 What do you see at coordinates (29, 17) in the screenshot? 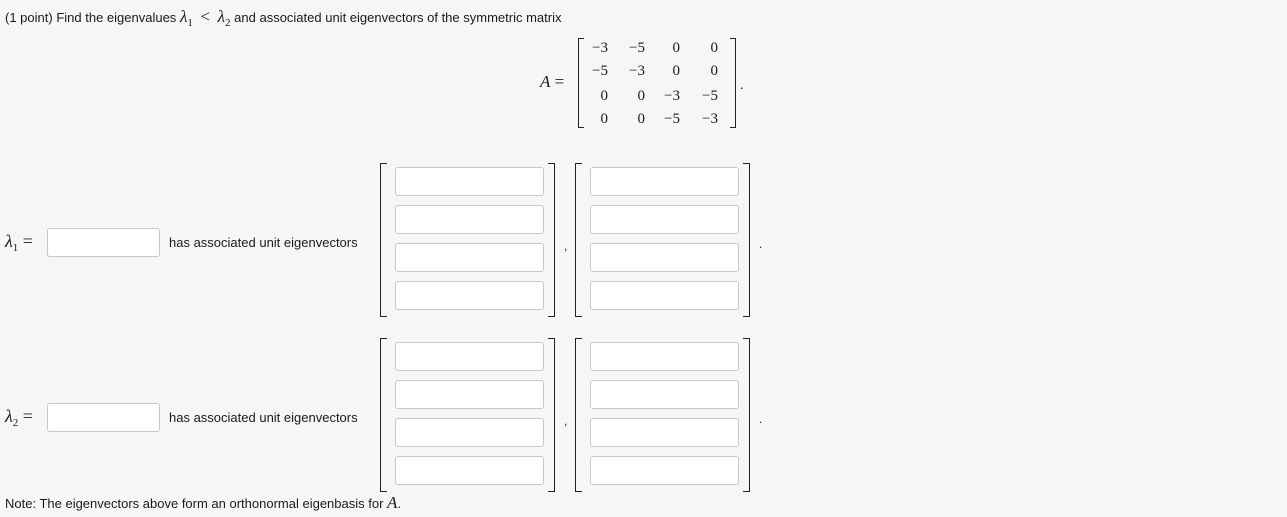
I see `points-label: (1 point)` at bounding box center [29, 17].